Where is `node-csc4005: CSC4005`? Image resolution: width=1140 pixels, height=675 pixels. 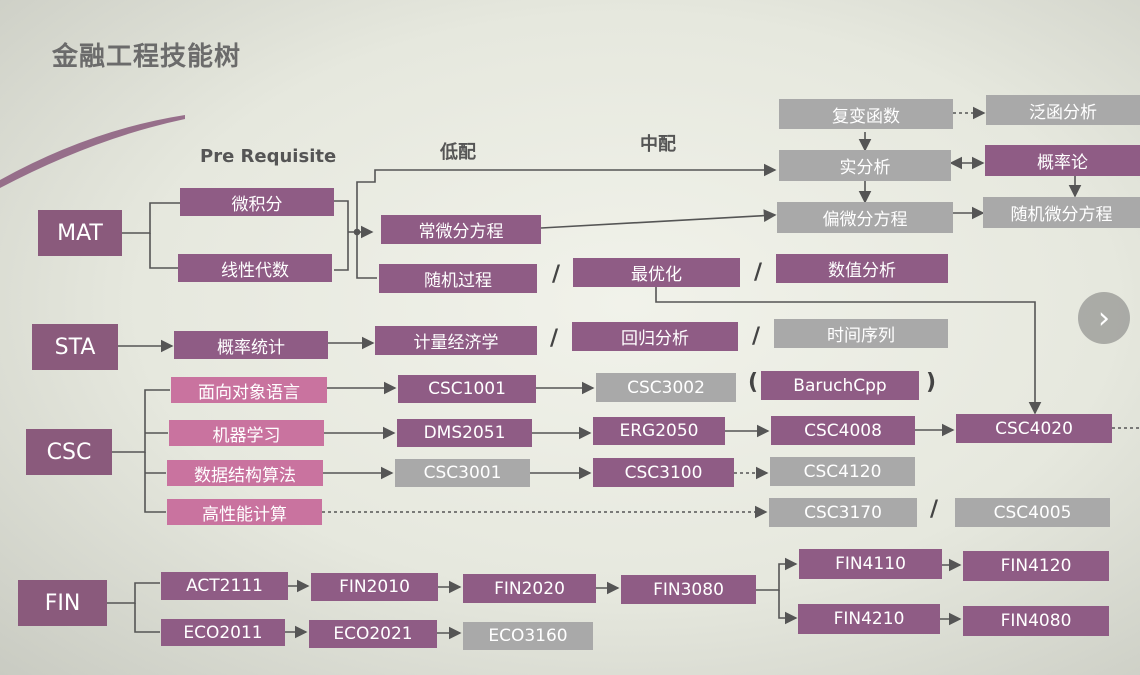 node-csc4005: CSC4005 is located at coordinates (1032, 512).